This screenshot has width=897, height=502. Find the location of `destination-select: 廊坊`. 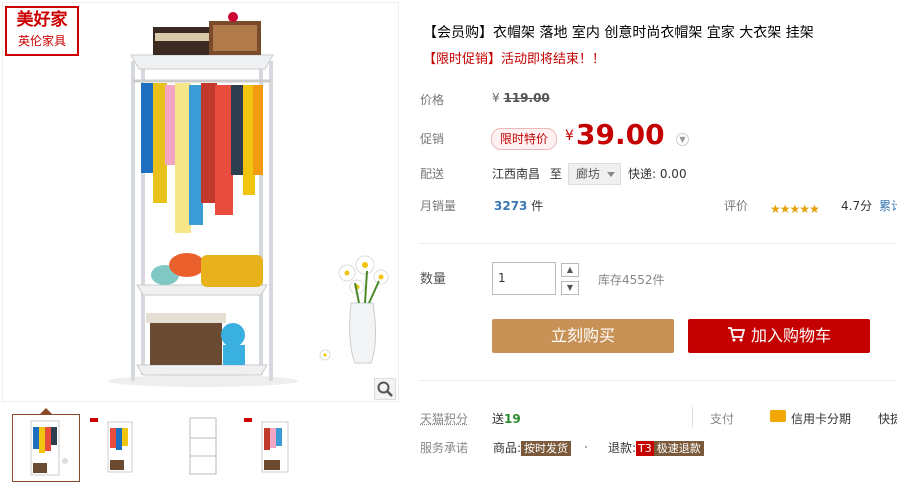

destination-select: 廊坊 is located at coordinates (595, 174).